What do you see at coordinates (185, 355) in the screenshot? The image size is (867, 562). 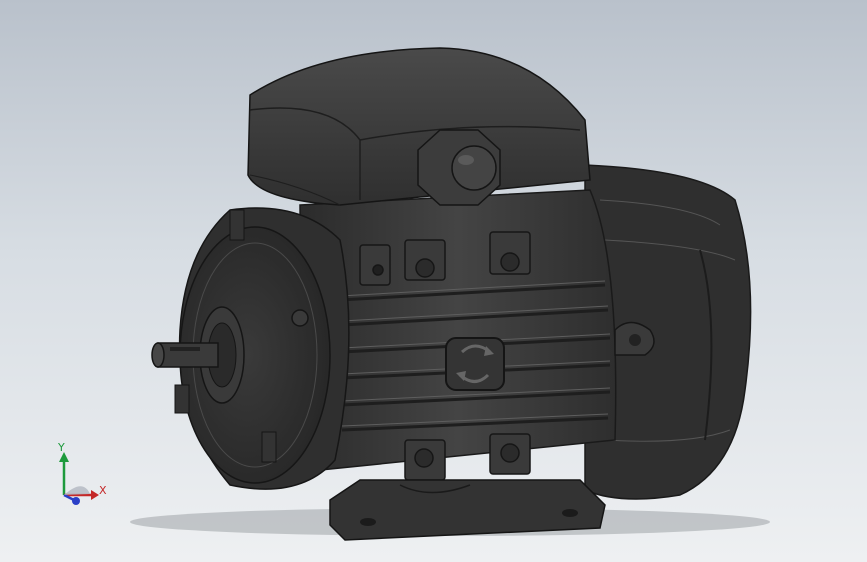 I see `motor-shaft` at bounding box center [185, 355].